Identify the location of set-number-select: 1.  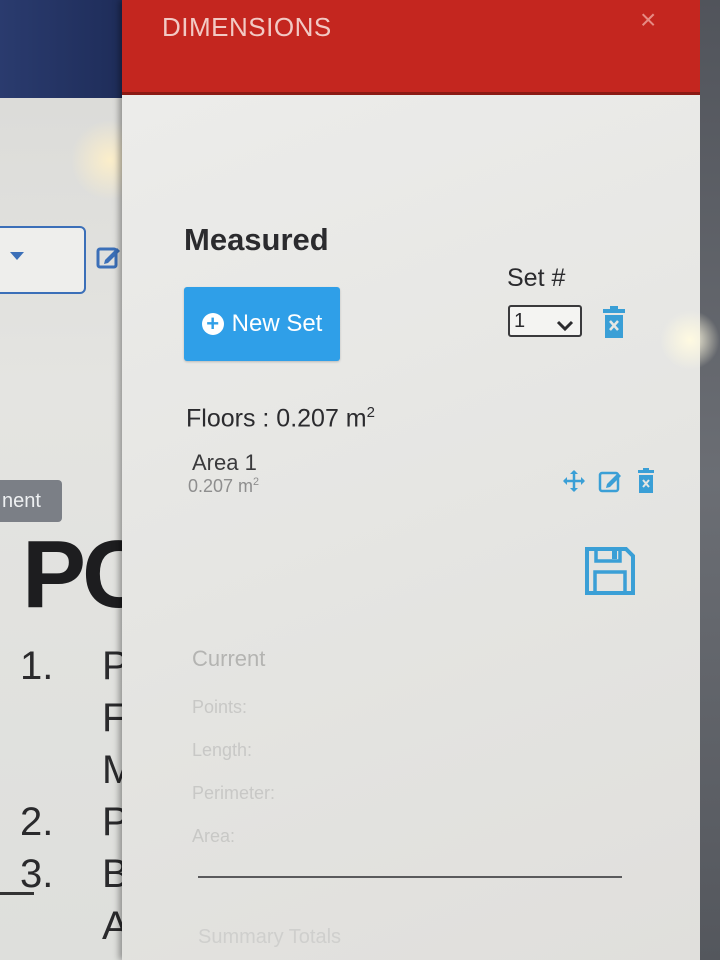
(545, 321).